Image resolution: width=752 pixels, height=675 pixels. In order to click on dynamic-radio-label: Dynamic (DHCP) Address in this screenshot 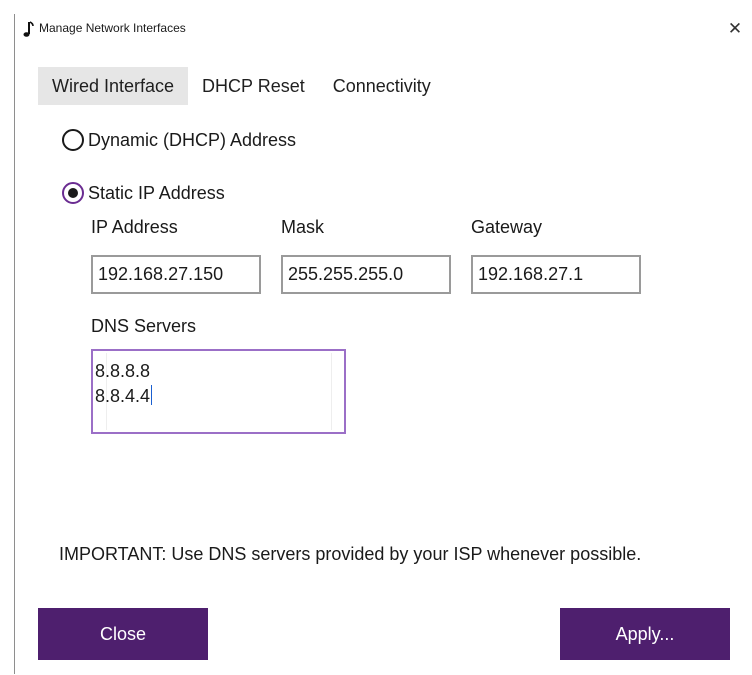, I will do `click(192, 139)`.